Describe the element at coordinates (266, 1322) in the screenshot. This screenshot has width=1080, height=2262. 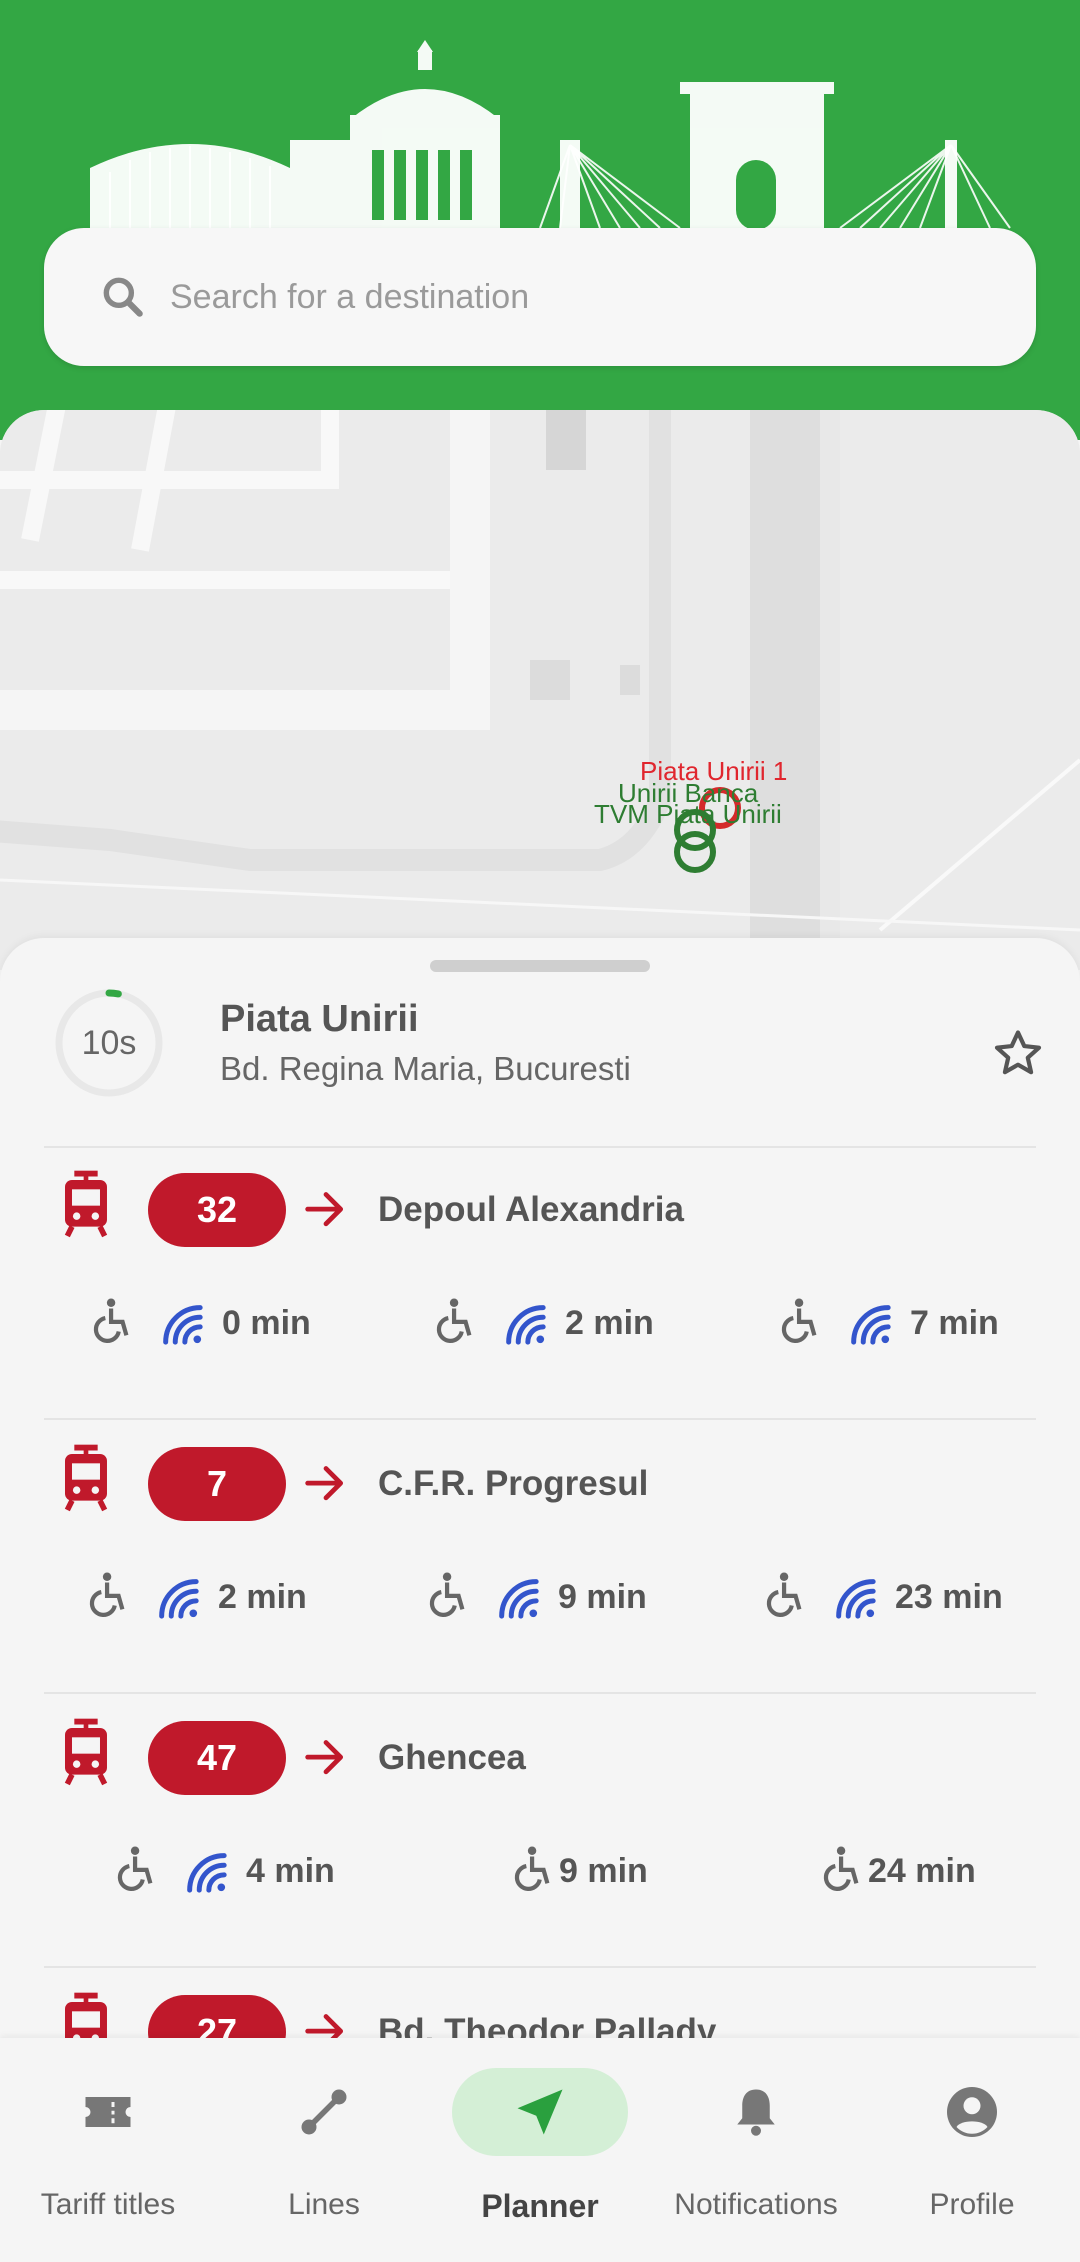
I see `arrival-minutes: 0 min` at that location.